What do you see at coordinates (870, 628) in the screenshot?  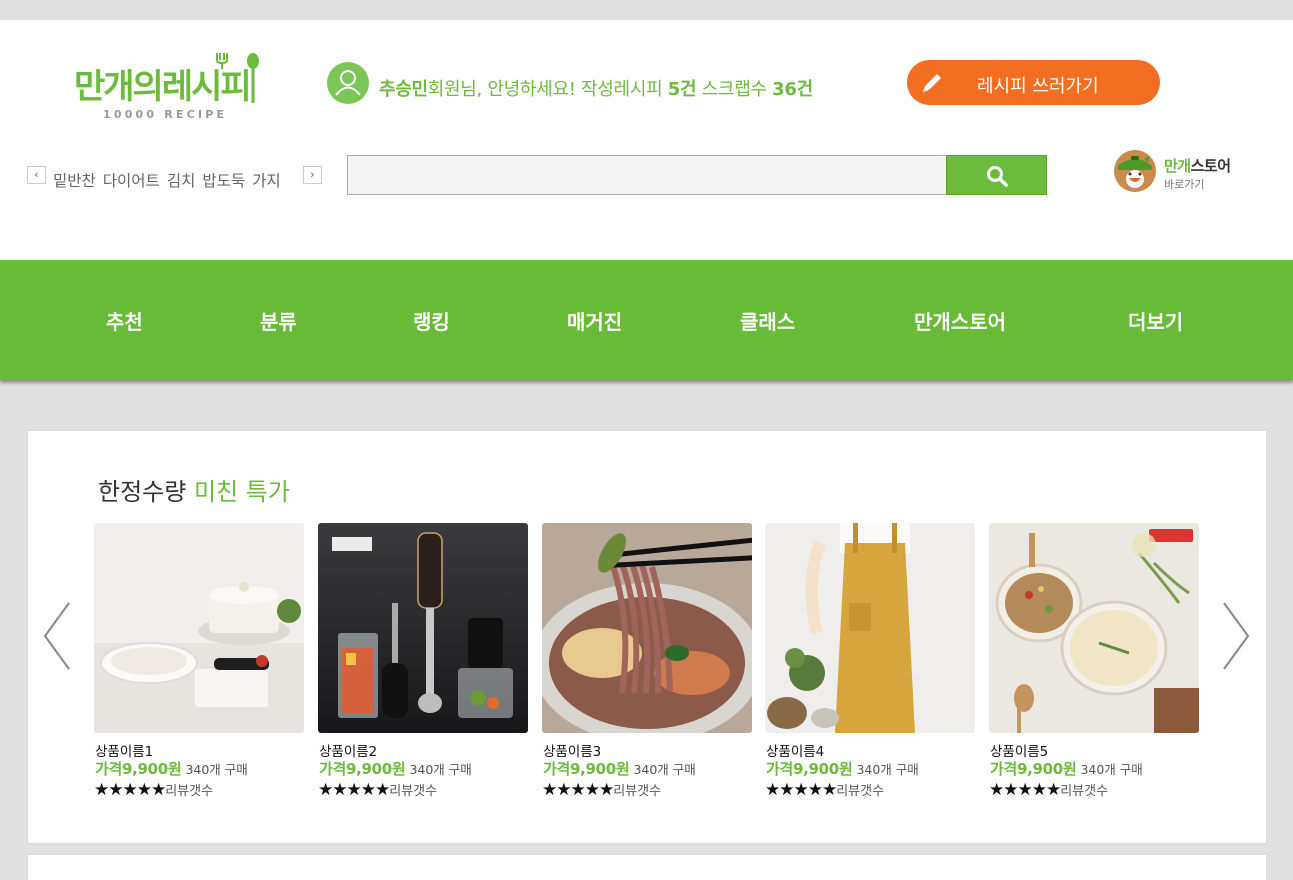 I see `product-image-apron` at bounding box center [870, 628].